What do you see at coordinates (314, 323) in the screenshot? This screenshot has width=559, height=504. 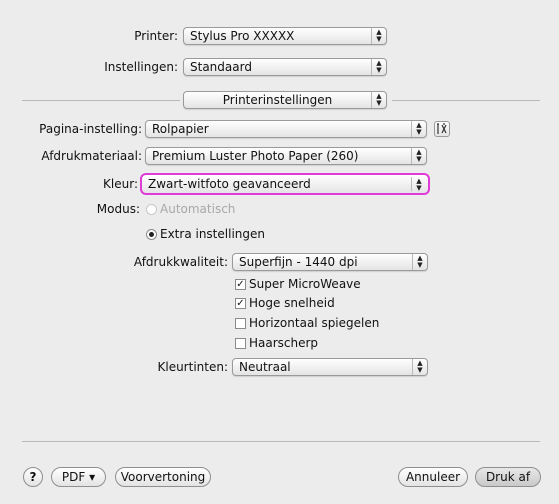 I see `mirror-horizontal-label: Horizontaal spiegelen` at bounding box center [314, 323].